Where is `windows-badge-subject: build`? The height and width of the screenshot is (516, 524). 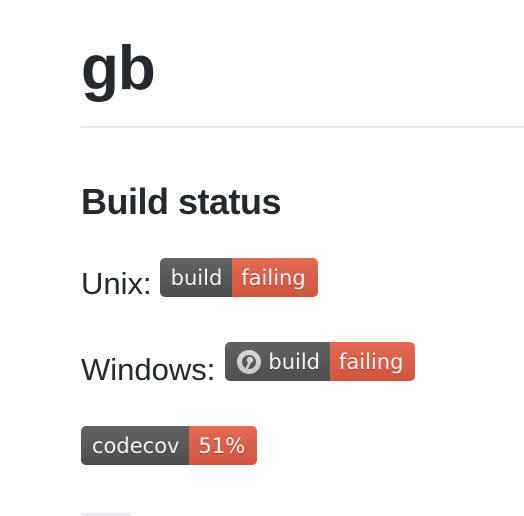
windows-badge-subject: build is located at coordinates (294, 361).